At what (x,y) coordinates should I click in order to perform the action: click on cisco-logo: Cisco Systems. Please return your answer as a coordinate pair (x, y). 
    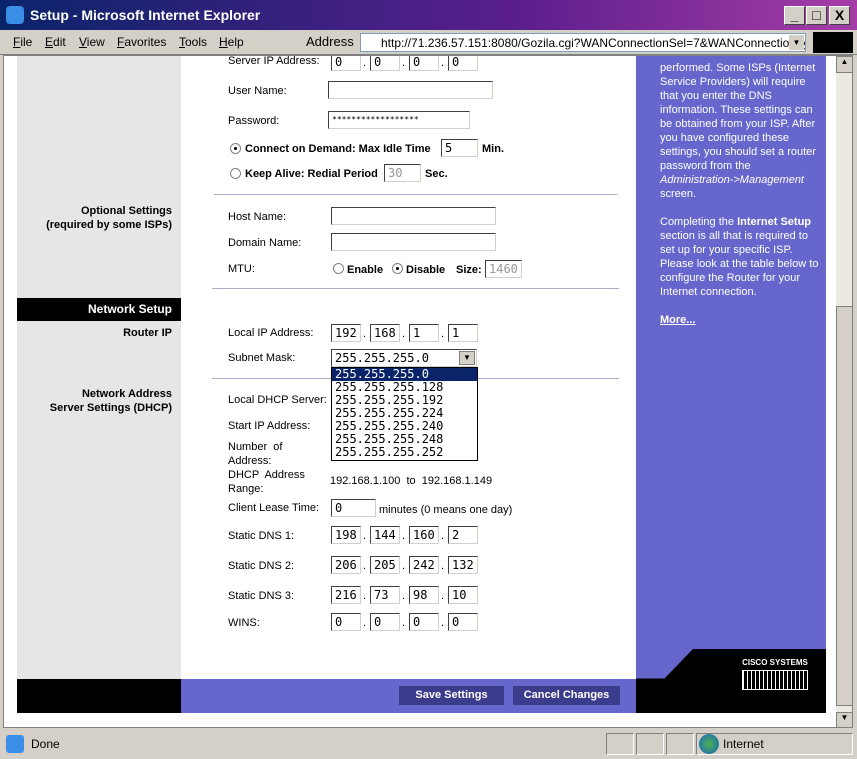
    Looking at the image, I should click on (775, 674).